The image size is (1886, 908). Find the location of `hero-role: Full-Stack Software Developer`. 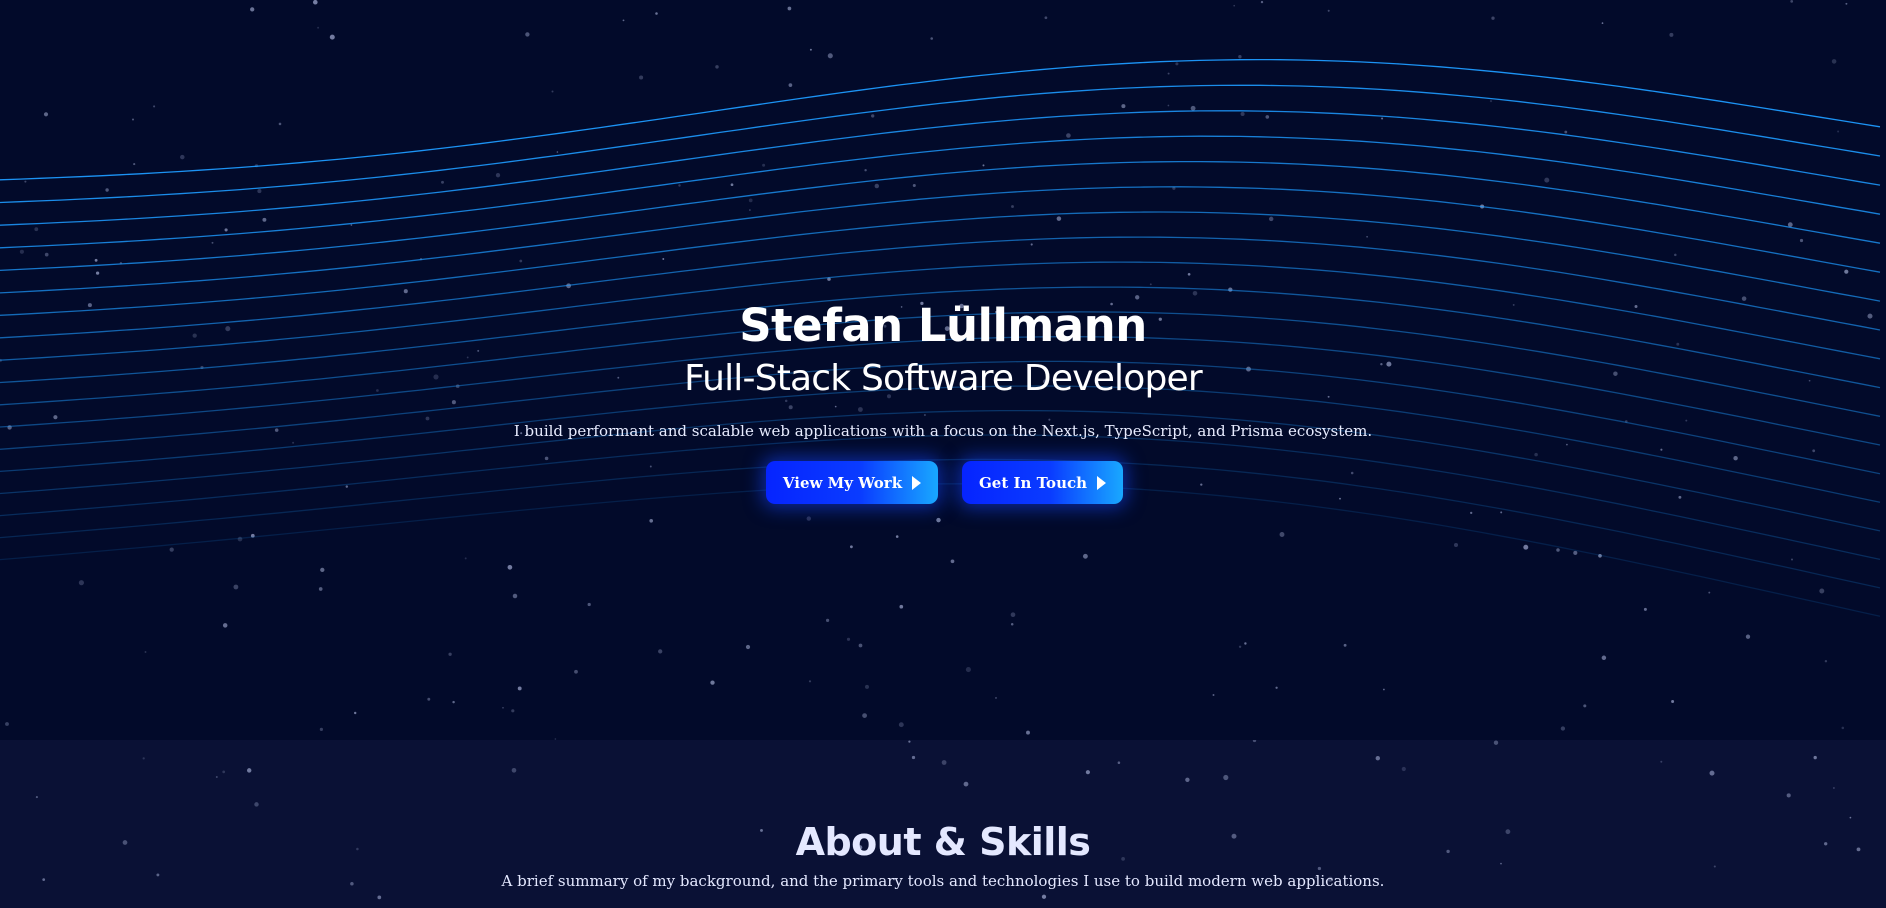

hero-role: Full-Stack Software Developer is located at coordinates (943, 378).